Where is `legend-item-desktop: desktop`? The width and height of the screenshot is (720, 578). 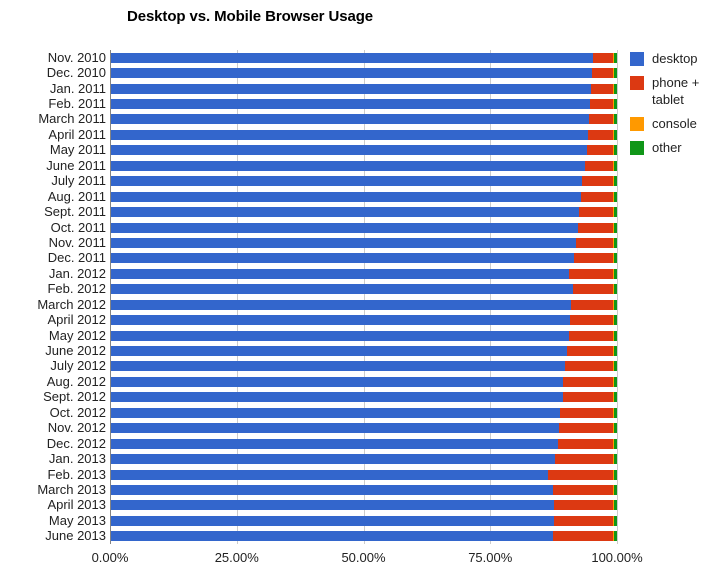 legend-item-desktop: desktop is located at coordinates (675, 58).